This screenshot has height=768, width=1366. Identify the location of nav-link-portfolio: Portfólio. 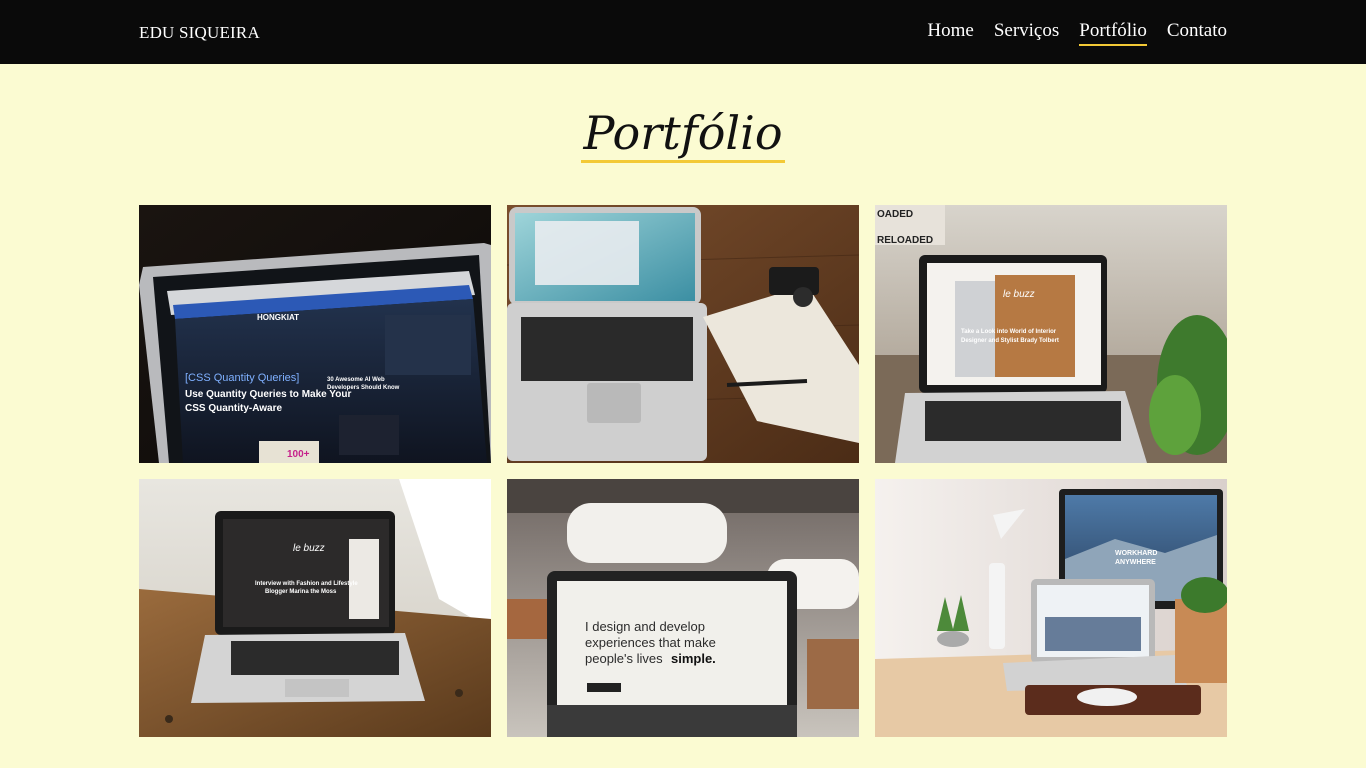
(1113, 33).